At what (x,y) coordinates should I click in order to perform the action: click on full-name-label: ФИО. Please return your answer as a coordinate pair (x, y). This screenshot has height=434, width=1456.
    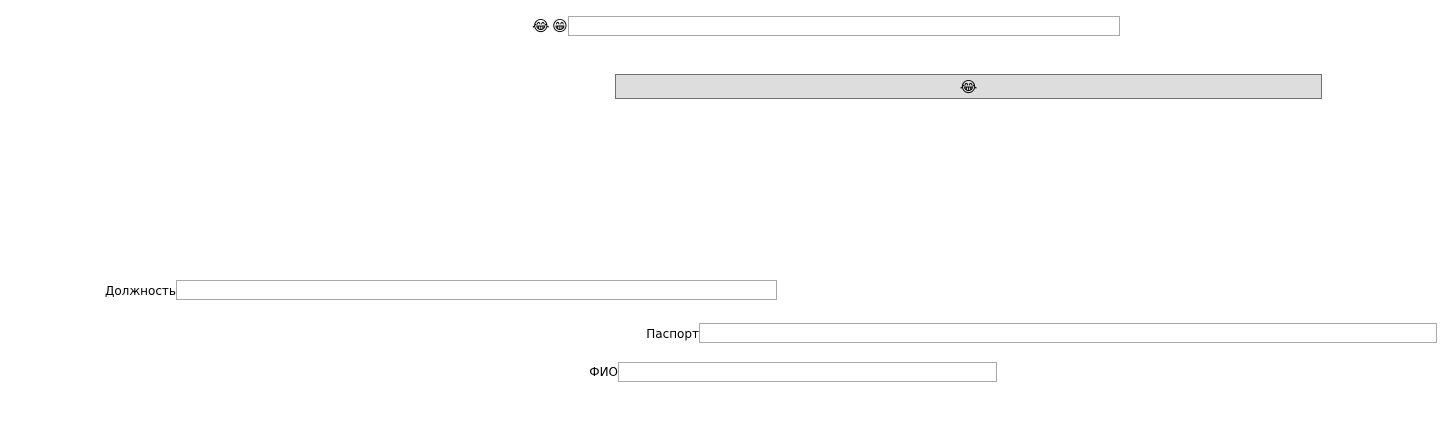
    Looking at the image, I should click on (603, 372).